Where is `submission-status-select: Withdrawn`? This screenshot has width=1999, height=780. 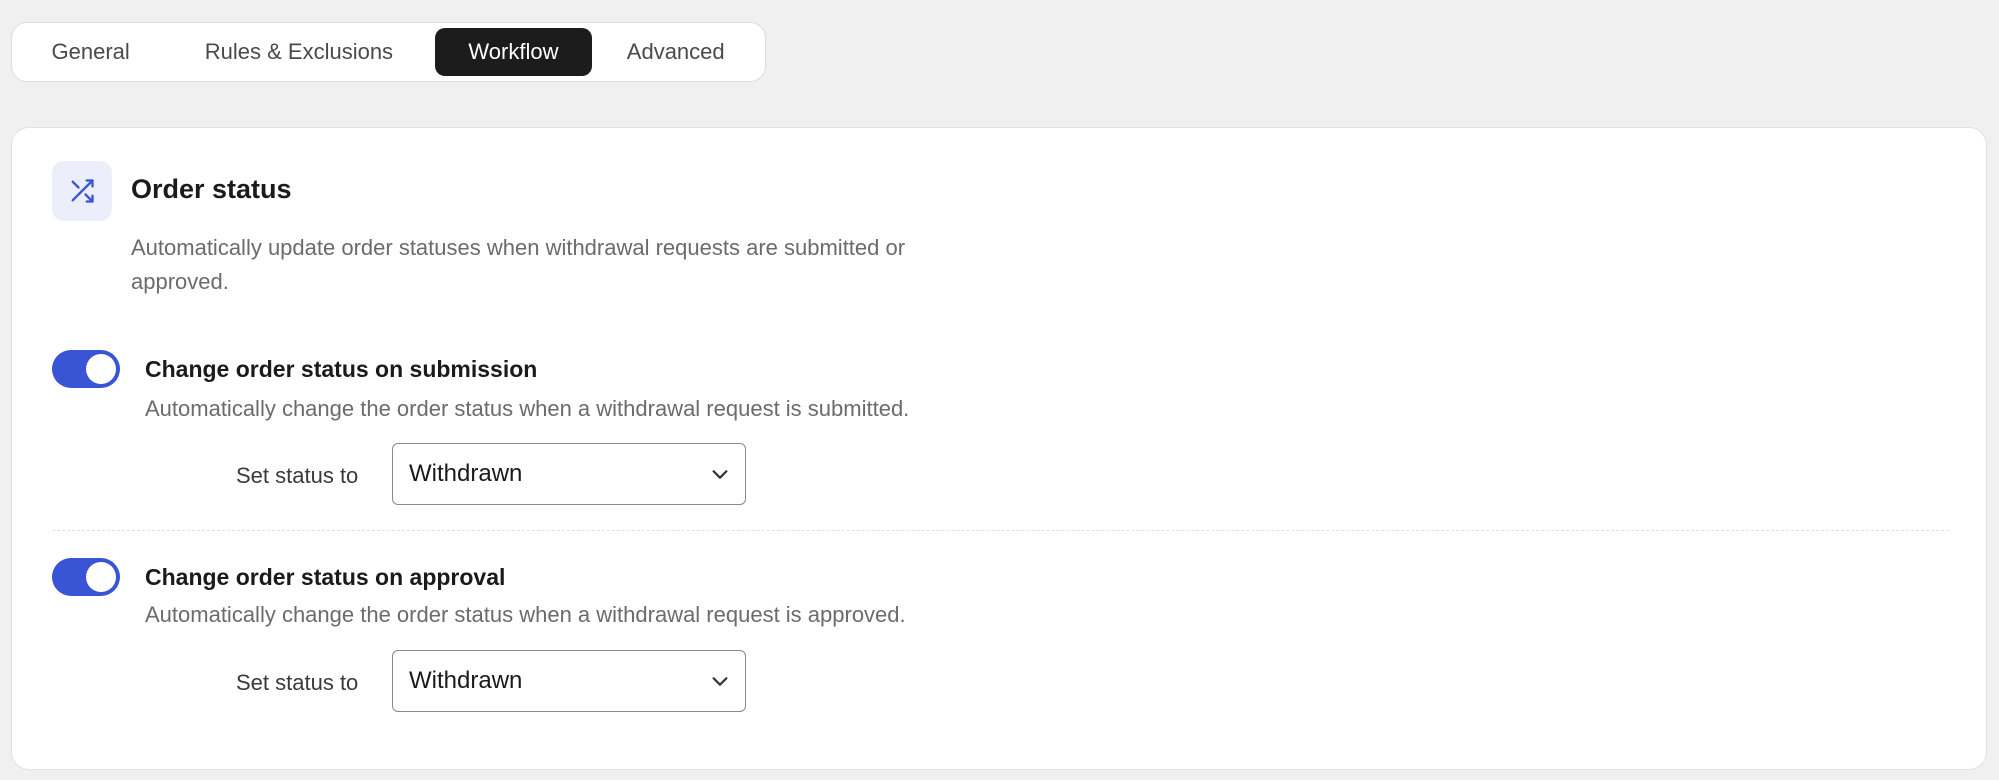
submission-status-select: Withdrawn is located at coordinates (569, 474).